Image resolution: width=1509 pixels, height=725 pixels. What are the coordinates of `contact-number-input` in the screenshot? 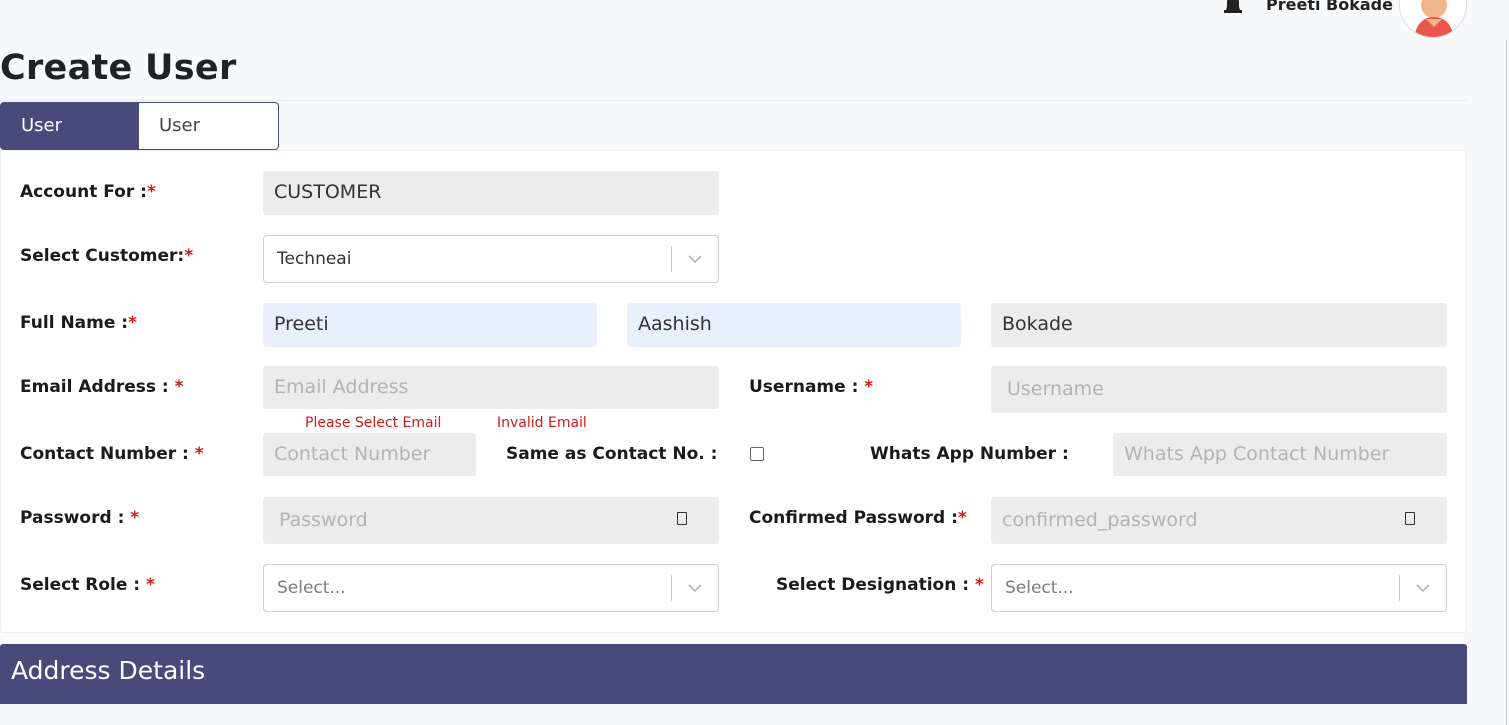 It's located at (369, 454).